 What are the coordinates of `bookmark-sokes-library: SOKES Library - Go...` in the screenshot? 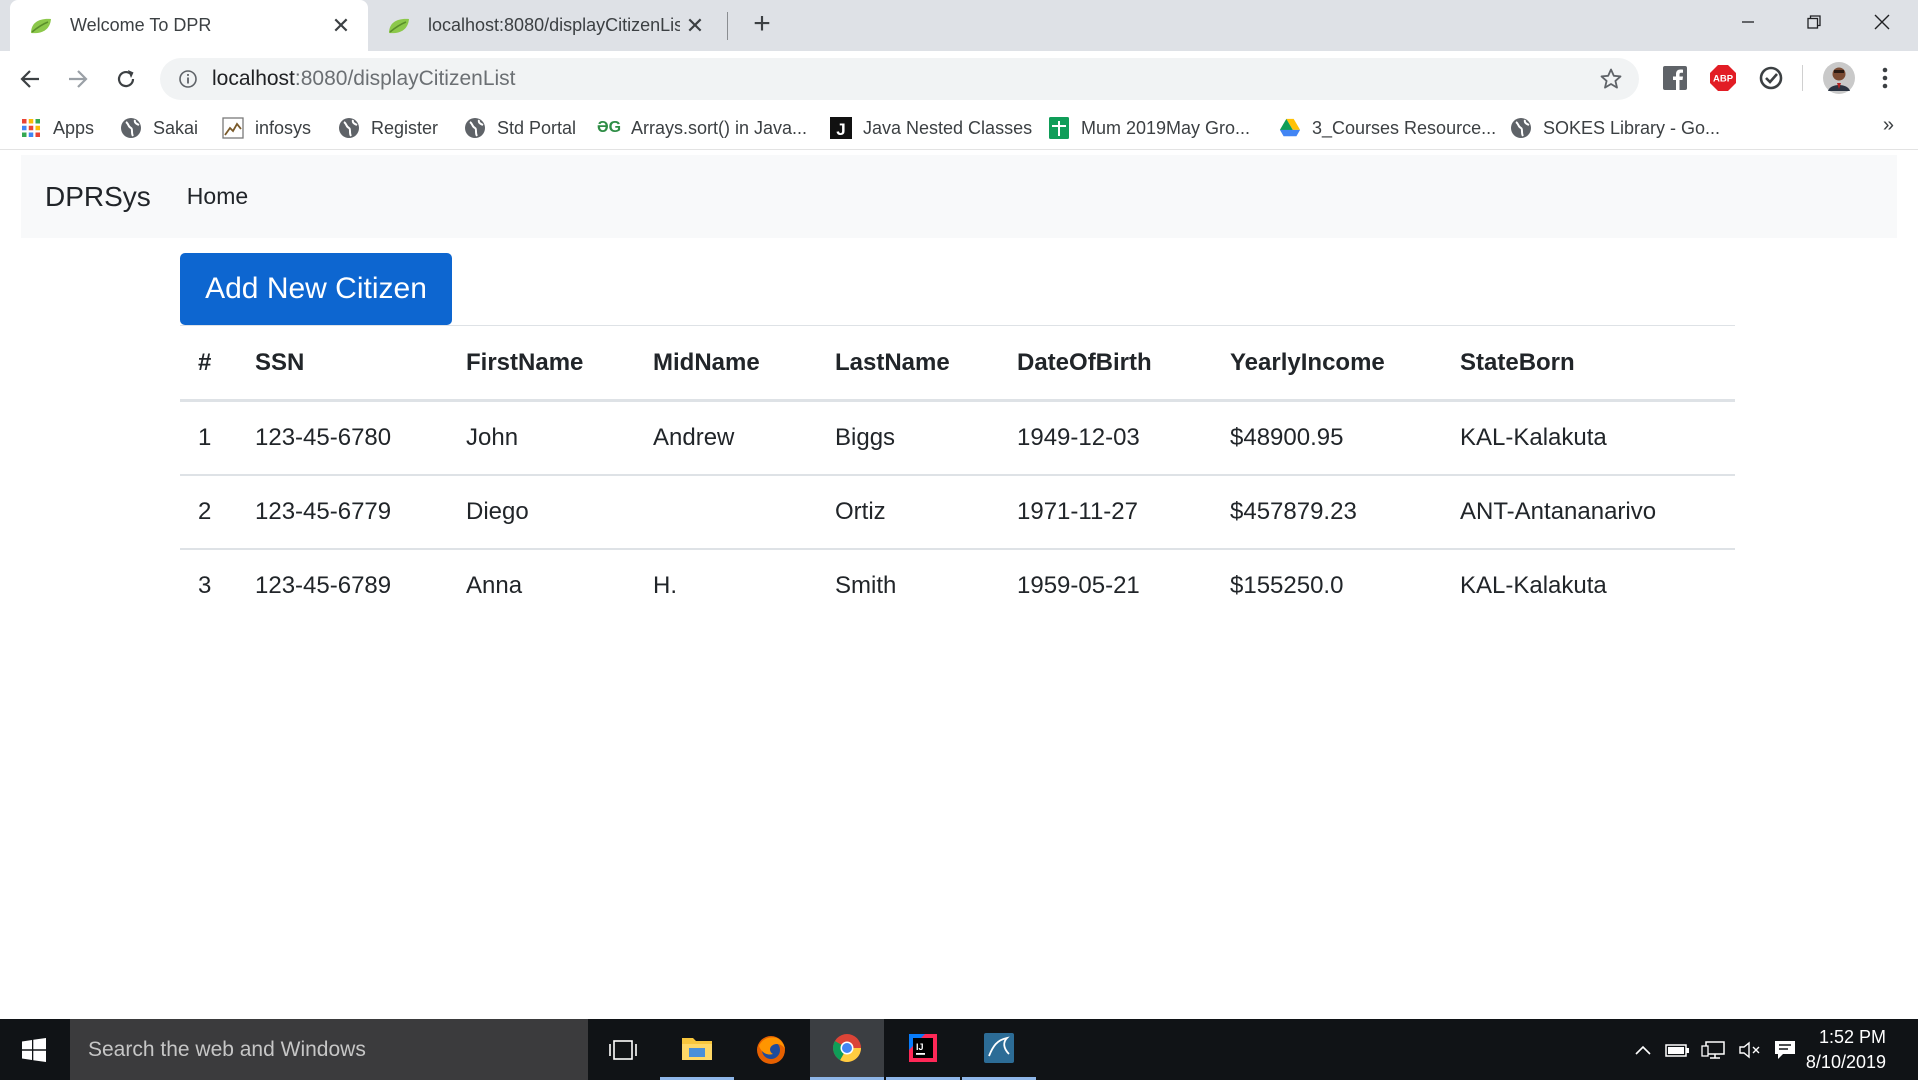 It's located at (1615, 128).